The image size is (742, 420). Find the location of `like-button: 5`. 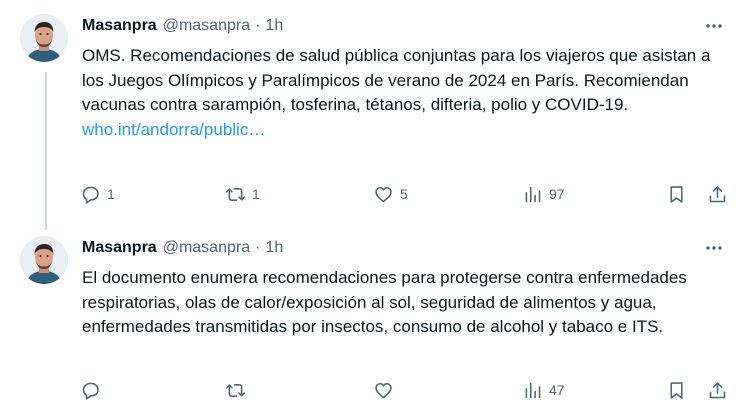

like-button: 5 is located at coordinates (390, 194).